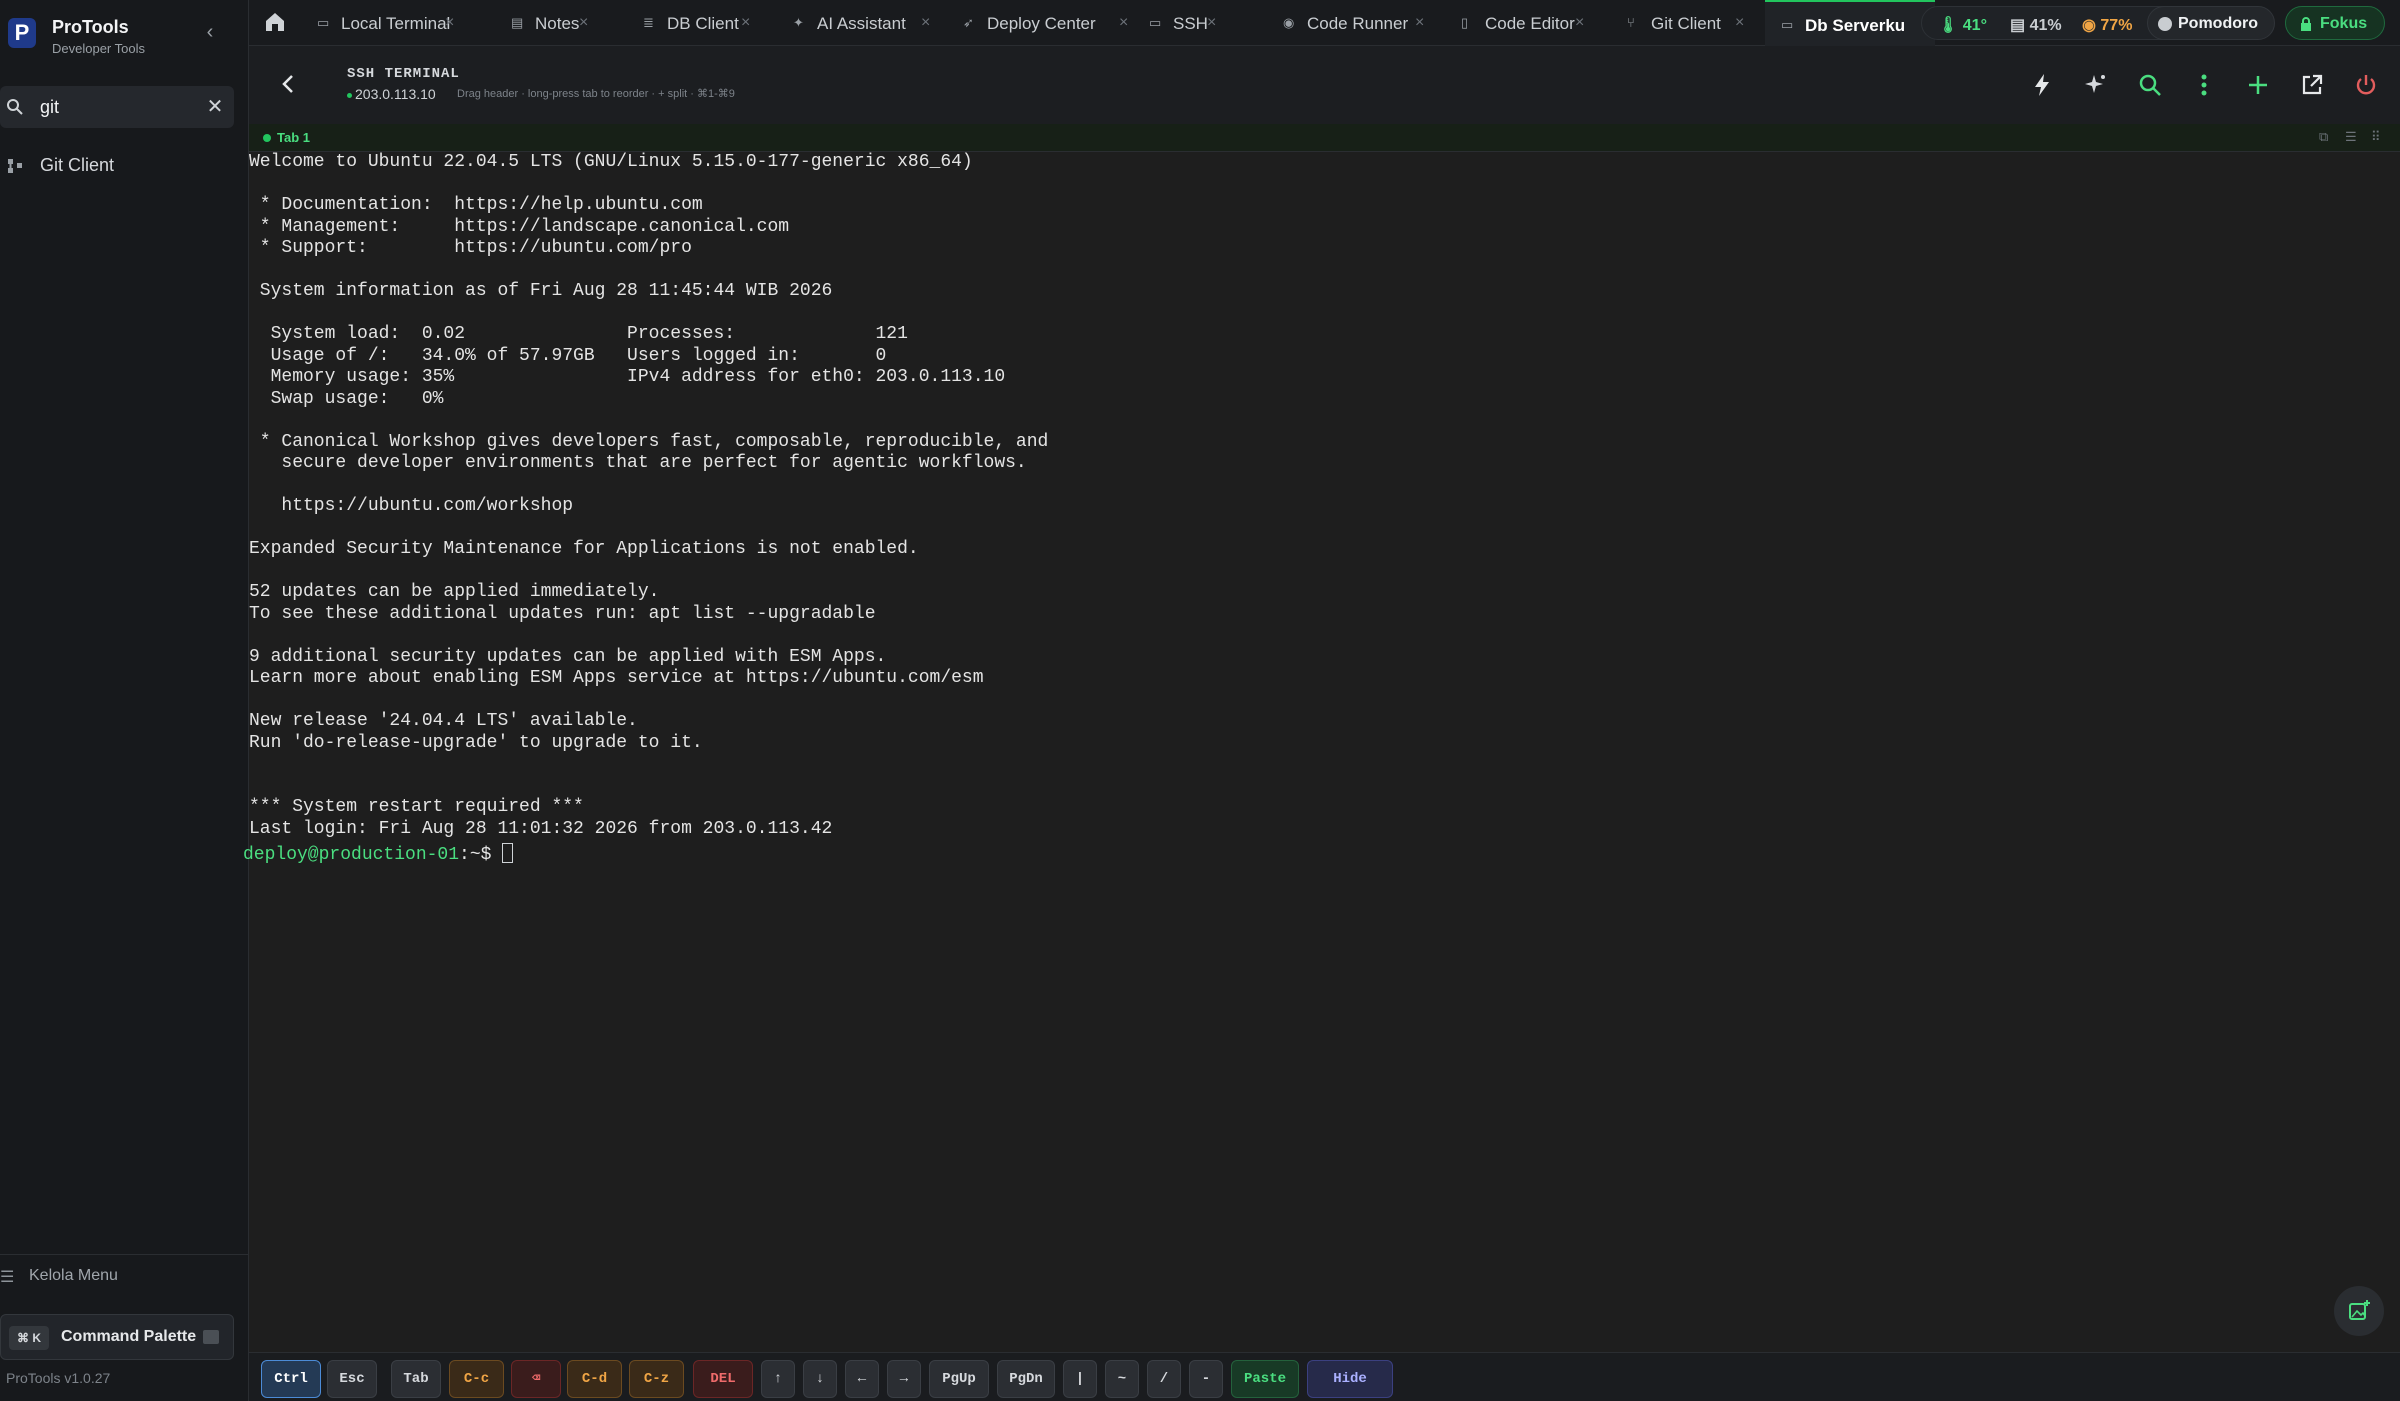 The width and height of the screenshot is (2400, 1401). Describe the element at coordinates (556, 23) in the screenshot. I see `tab-notes: ▤ Notes ×` at that location.